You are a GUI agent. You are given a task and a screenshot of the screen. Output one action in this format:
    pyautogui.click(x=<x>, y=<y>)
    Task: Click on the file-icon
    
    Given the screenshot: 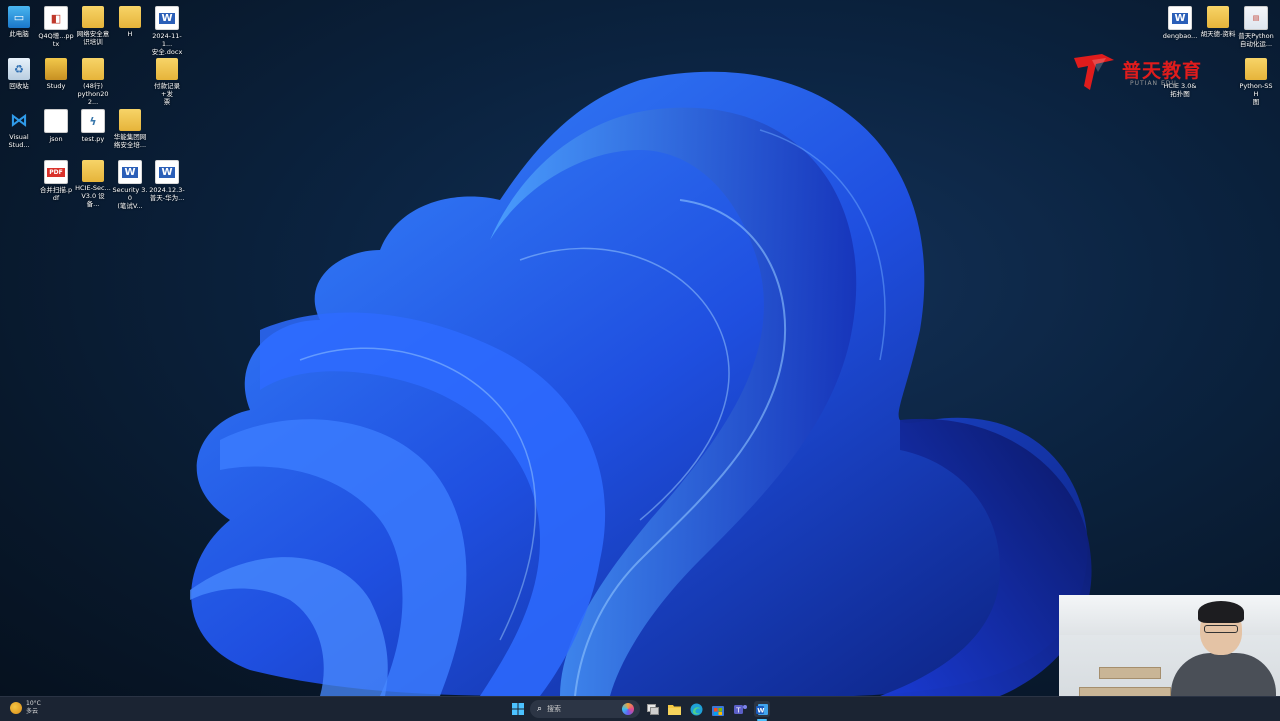 What is the action you would take?
    pyautogui.click(x=56, y=121)
    